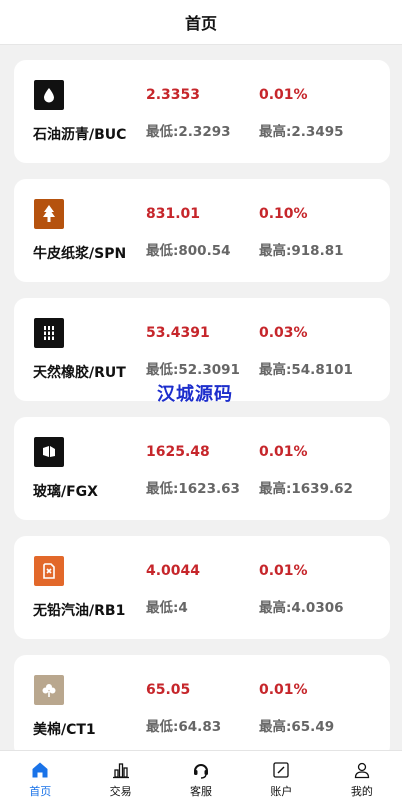  Describe the element at coordinates (361, 791) in the screenshot. I see `tab-label: 我的` at that location.